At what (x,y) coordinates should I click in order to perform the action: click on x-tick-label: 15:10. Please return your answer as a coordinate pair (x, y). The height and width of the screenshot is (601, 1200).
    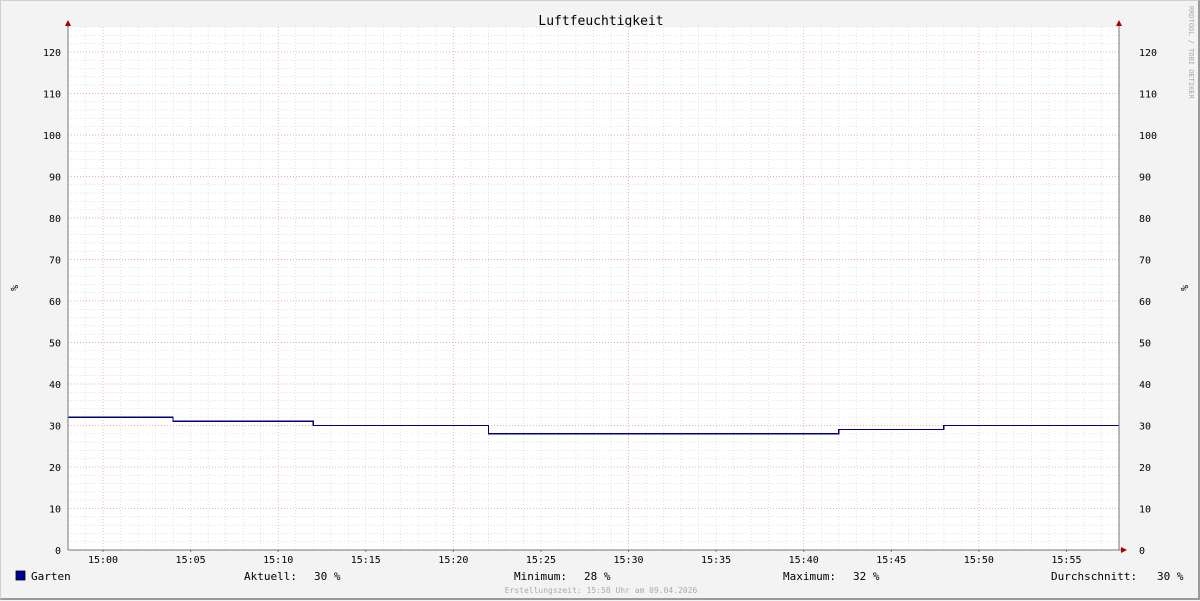
    Looking at the image, I should click on (278, 560).